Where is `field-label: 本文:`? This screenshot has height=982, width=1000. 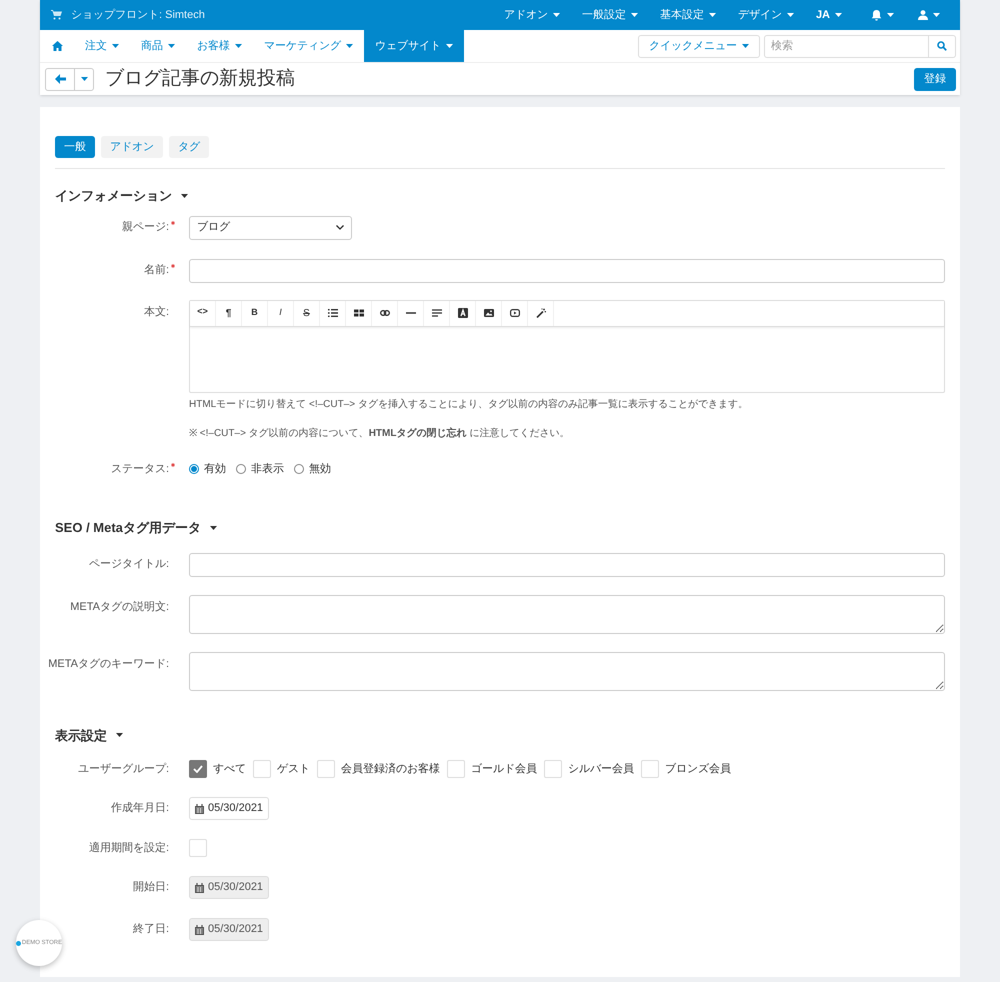
field-label: 本文: is located at coordinates (156, 312).